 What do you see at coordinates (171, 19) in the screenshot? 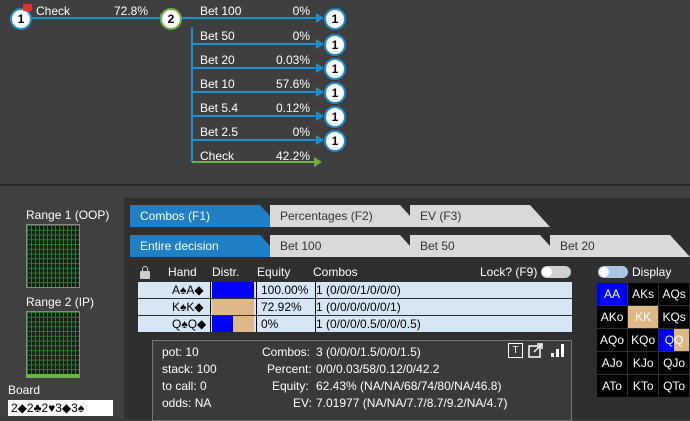
I see `decision-node: 2` at bounding box center [171, 19].